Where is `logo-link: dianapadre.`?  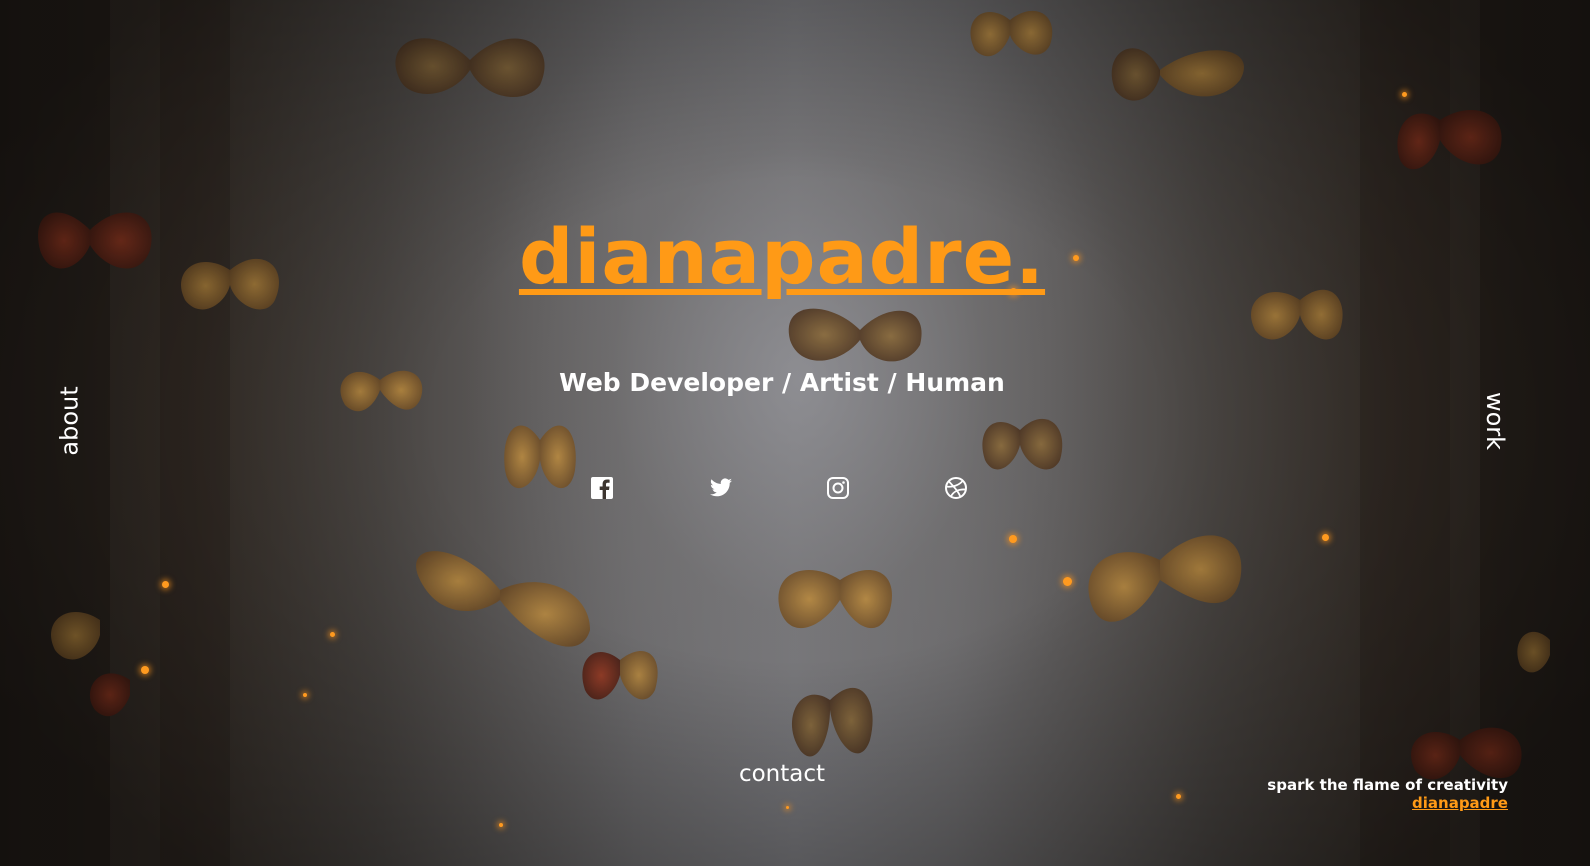 logo-link: dianapadre. is located at coordinates (782, 256).